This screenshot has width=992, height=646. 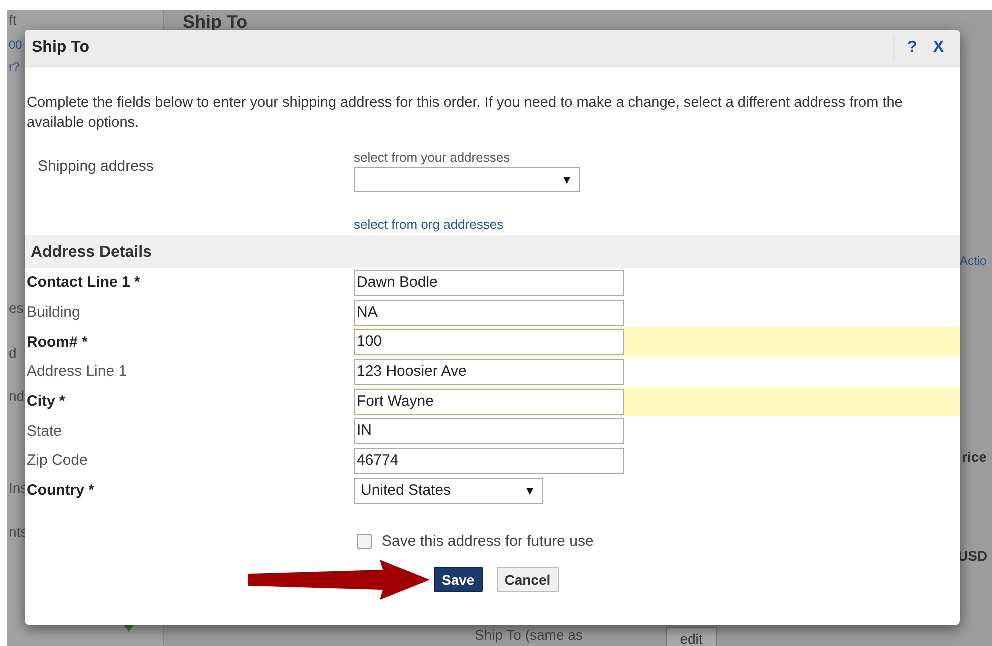 What do you see at coordinates (77, 371) in the screenshot?
I see `field-label: Address Line 1` at bounding box center [77, 371].